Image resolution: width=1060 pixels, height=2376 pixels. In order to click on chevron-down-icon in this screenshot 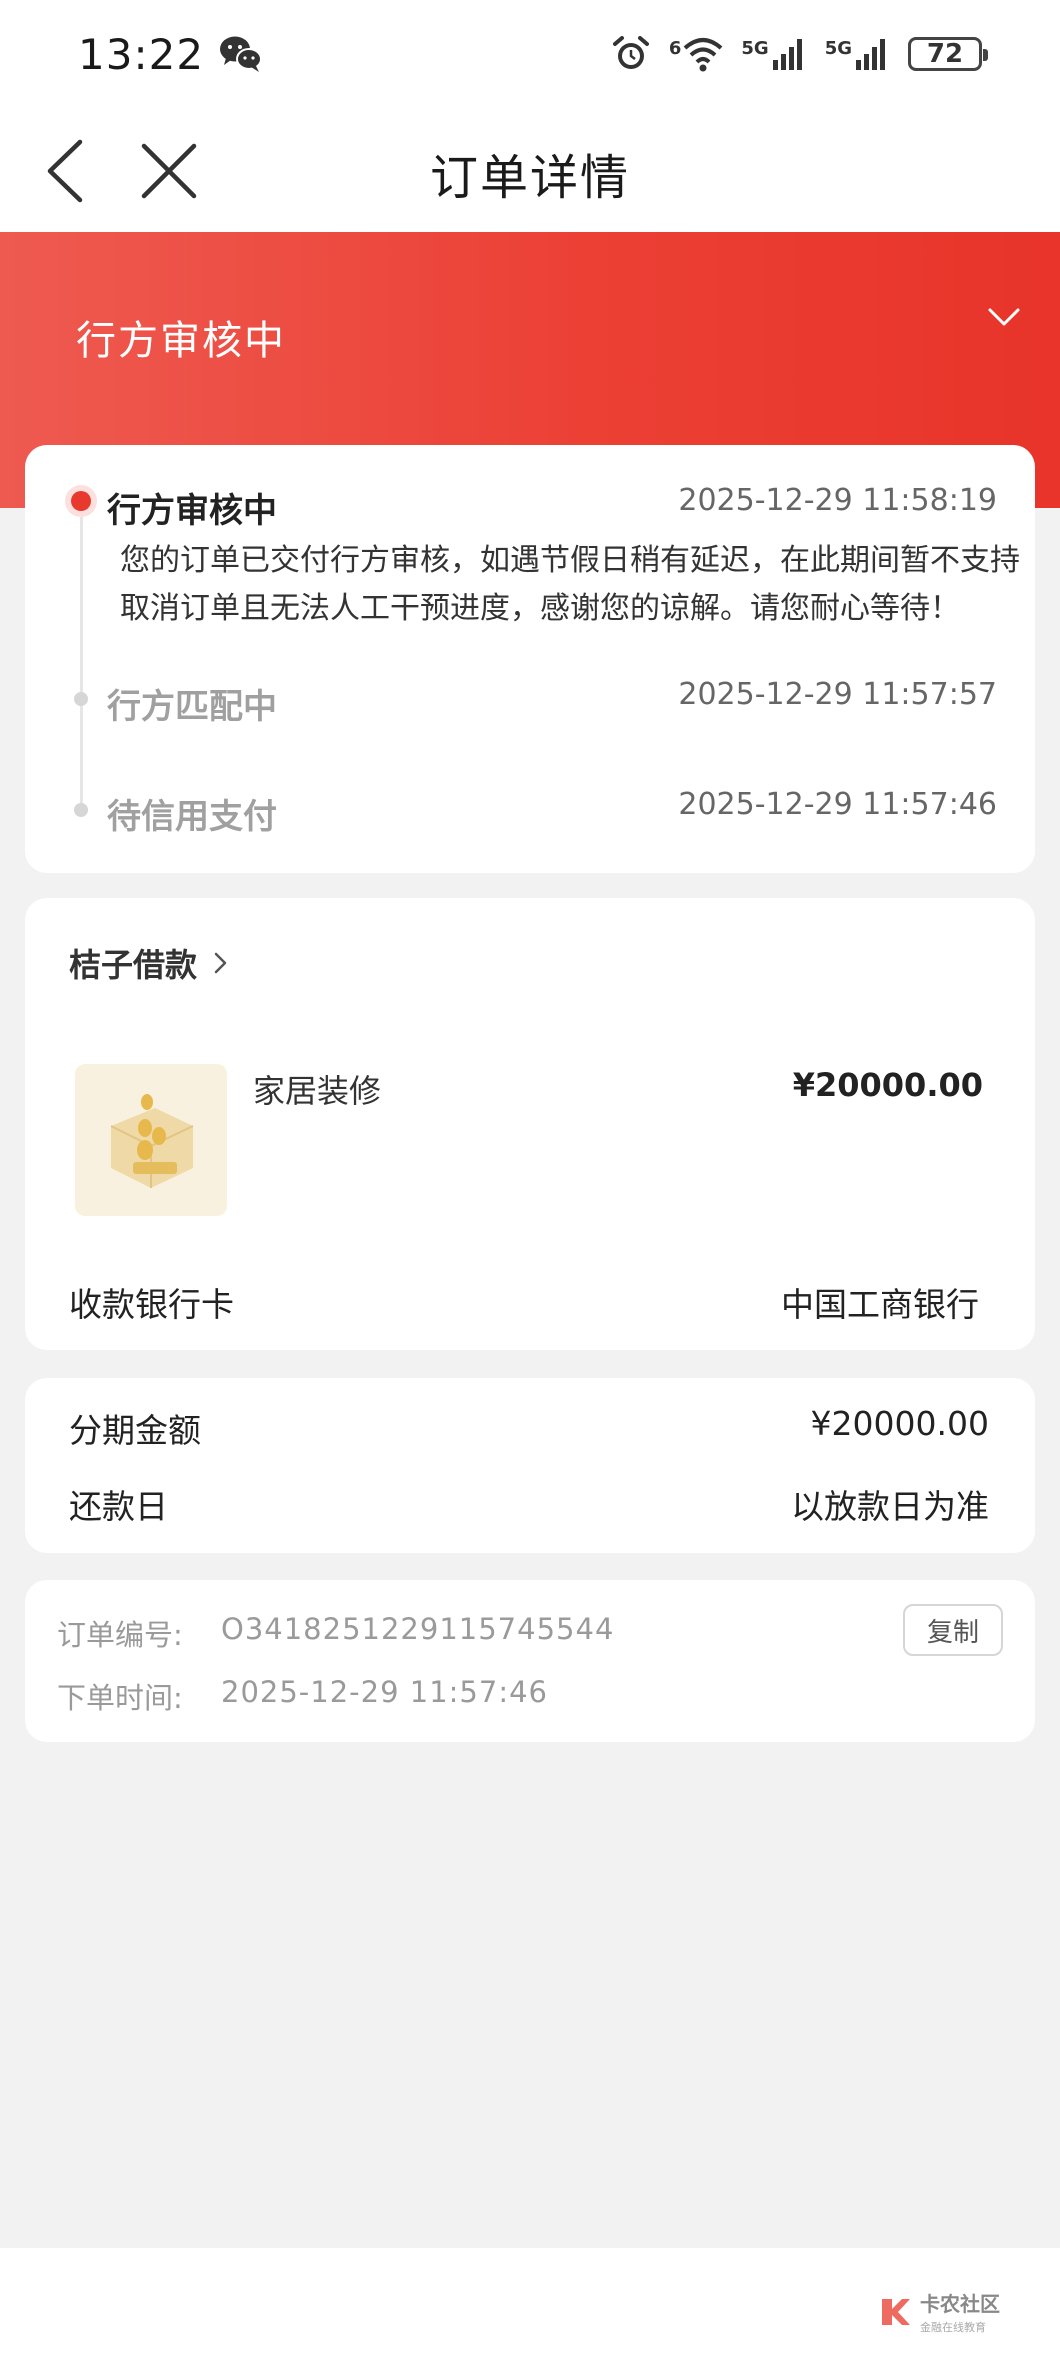, I will do `click(1004, 317)`.